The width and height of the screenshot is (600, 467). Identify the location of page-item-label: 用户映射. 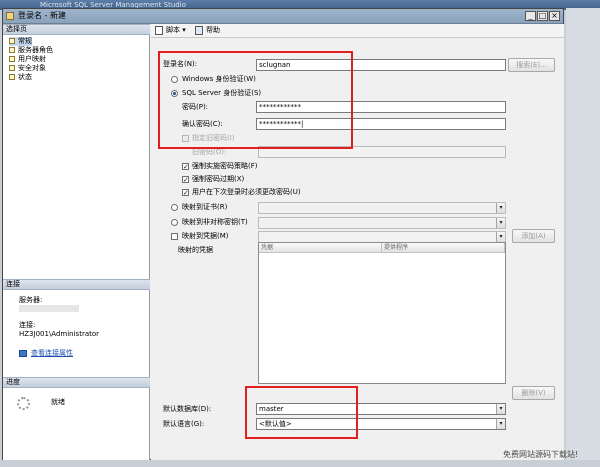
(32, 59).